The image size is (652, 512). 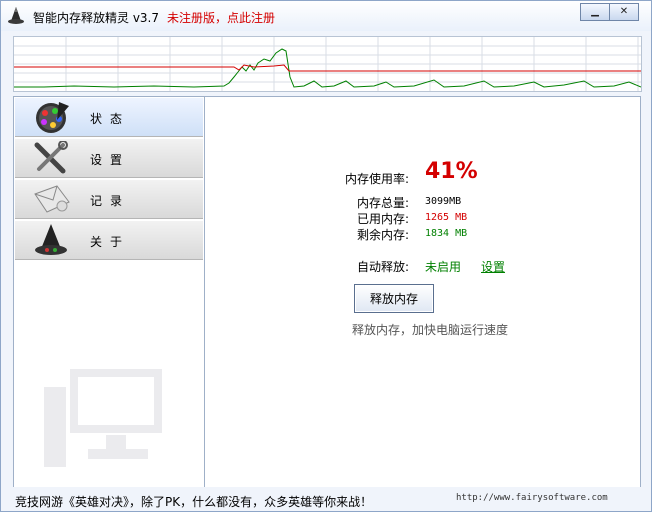 I want to click on sidebar-item-settings: 设置, so click(x=109, y=158).